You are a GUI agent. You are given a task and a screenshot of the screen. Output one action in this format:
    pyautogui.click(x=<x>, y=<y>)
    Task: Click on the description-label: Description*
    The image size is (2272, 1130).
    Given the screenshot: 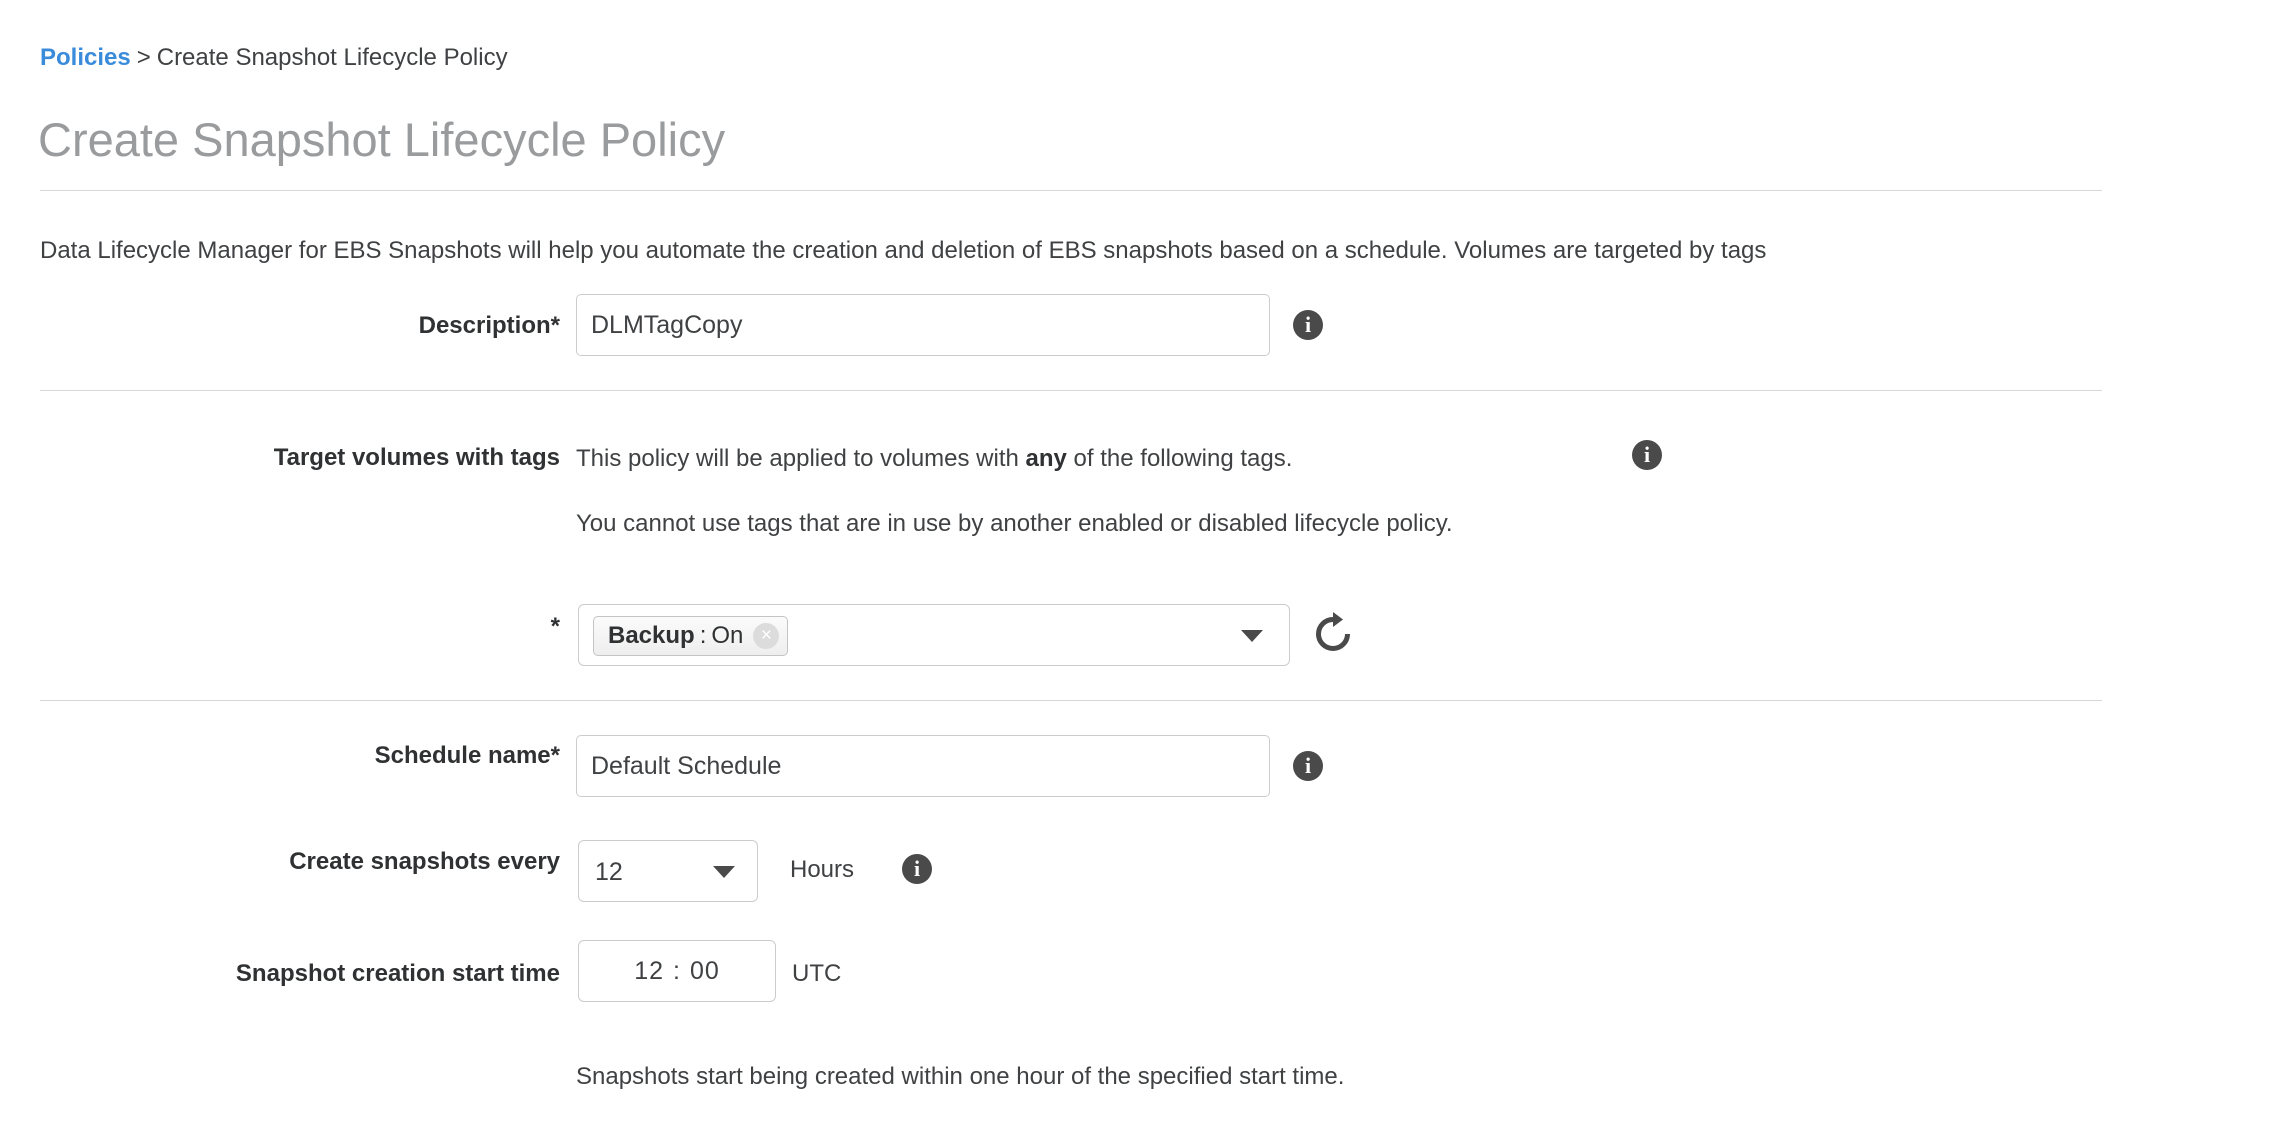 What is the action you would take?
    pyautogui.click(x=489, y=325)
    